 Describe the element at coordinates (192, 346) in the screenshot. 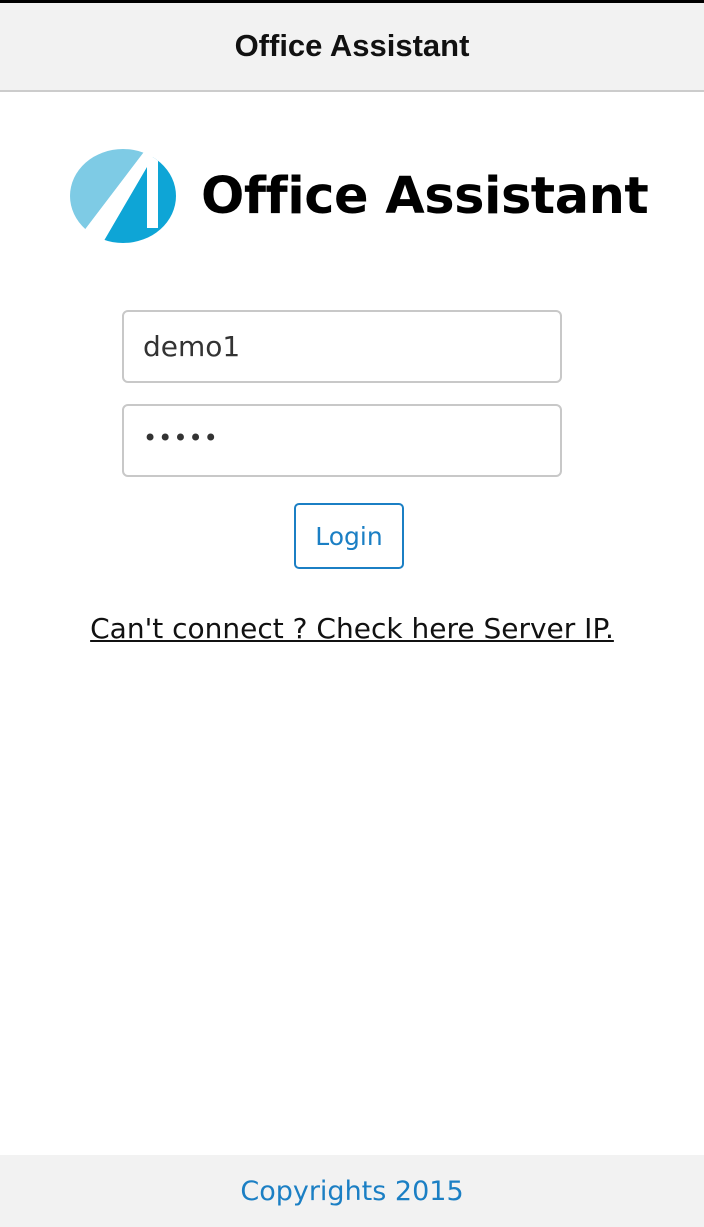

I see `username-value: demo1` at that location.